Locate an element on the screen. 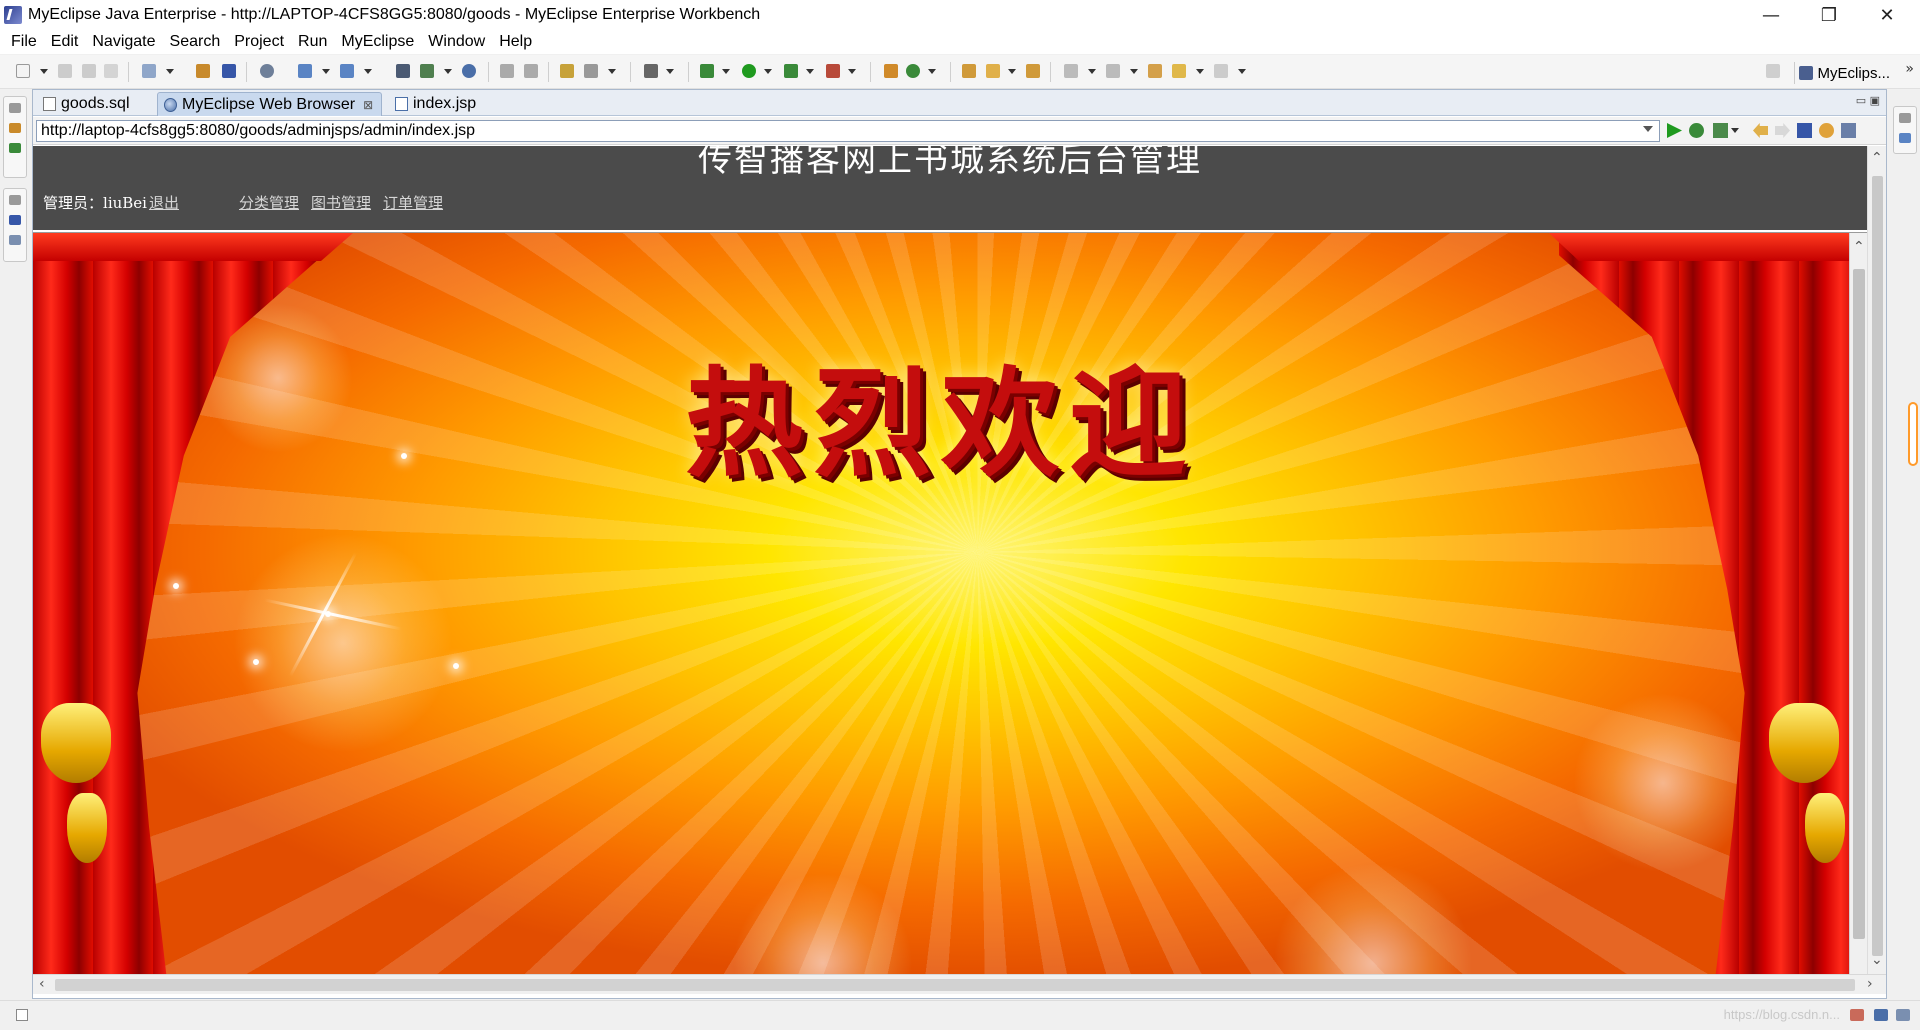 Image resolution: width=1920 pixels, height=1030 pixels. new-icon is located at coordinates (23, 71).